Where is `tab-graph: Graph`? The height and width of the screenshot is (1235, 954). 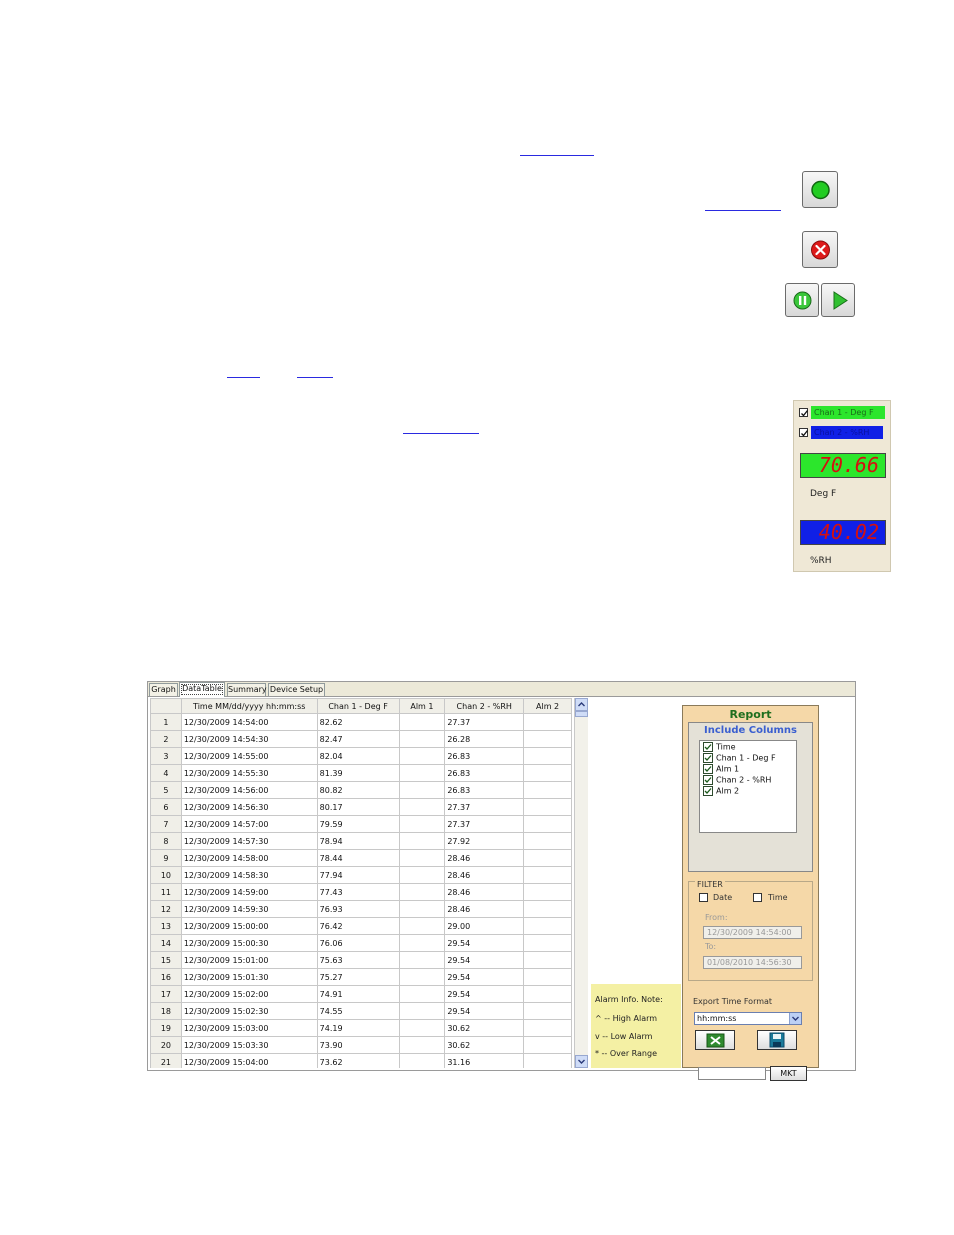 tab-graph: Graph is located at coordinates (163, 689).